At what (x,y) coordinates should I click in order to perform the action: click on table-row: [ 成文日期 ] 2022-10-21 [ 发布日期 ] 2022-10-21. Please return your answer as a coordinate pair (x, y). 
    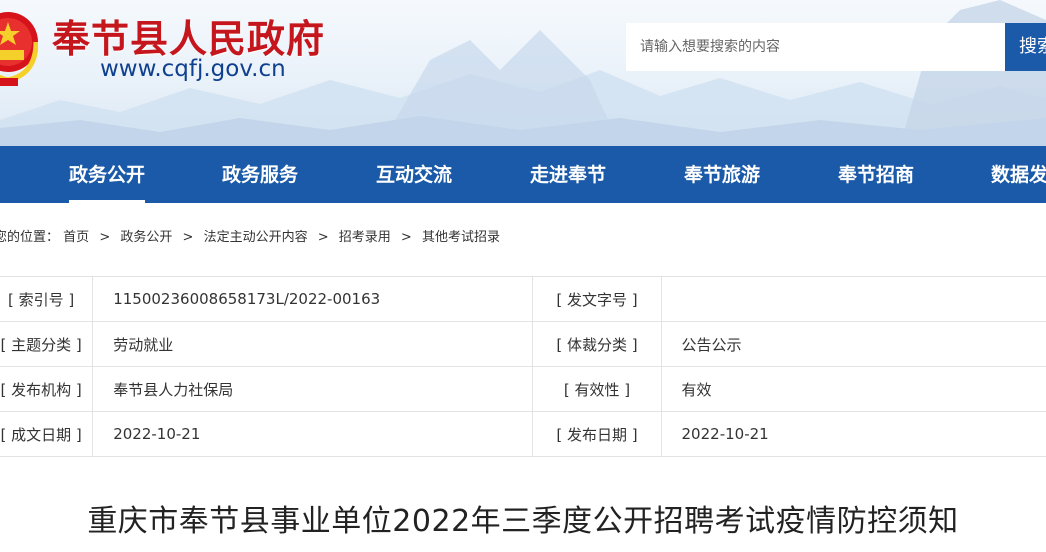
    Looking at the image, I should click on (523, 434).